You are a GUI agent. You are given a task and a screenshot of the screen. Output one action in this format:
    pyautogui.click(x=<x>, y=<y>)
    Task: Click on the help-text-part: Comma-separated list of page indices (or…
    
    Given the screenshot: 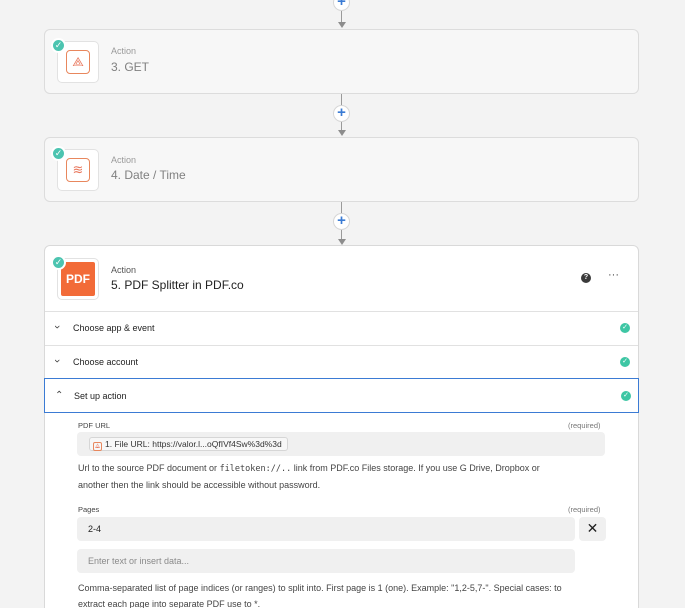 What is the action you would take?
    pyautogui.click(x=320, y=588)
    